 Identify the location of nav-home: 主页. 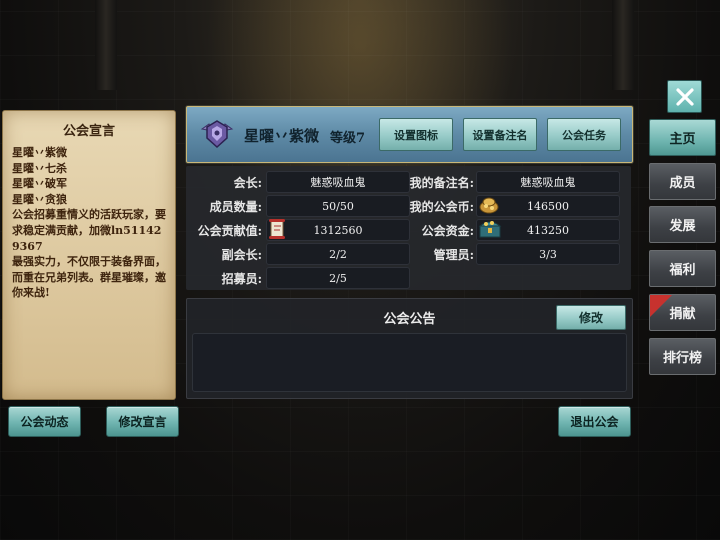
(682, 137).